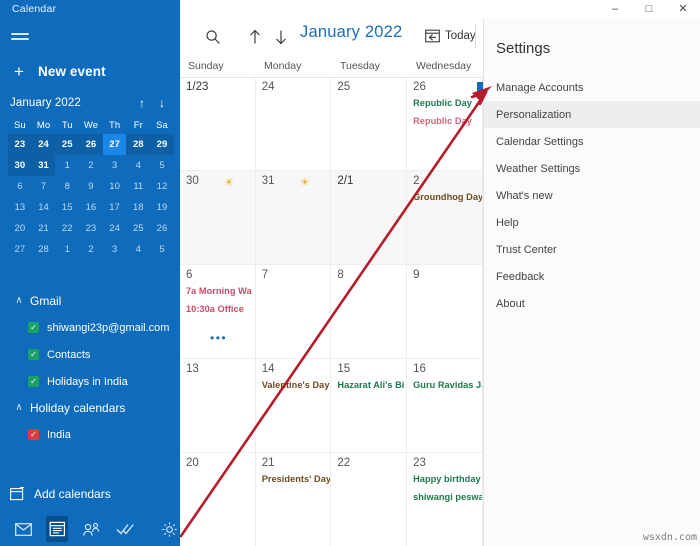  Describe the element at coordinates (115, 186) in the screenshot. I see `mini-cal-day: 10` at that location.